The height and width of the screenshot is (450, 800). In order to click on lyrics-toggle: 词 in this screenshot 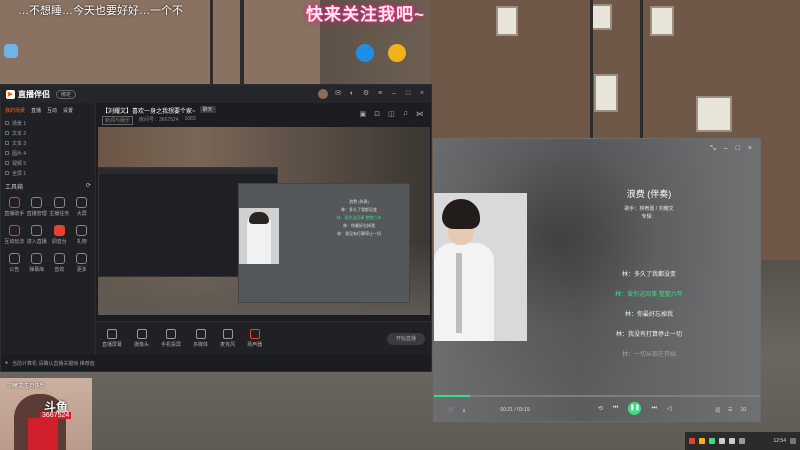, I will do `click(717, 410)`.